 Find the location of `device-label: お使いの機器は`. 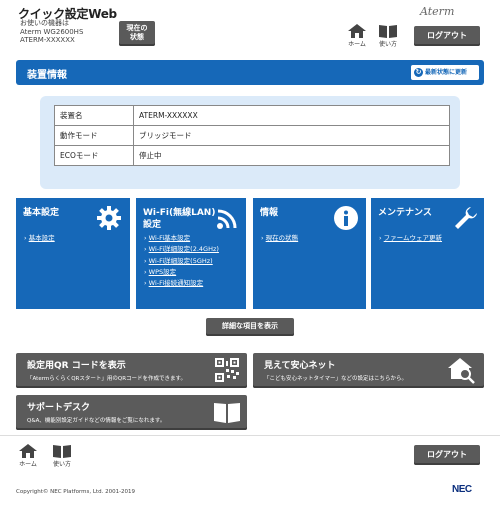

device-label: お使いの機器は is located at coordinates (44, 23).